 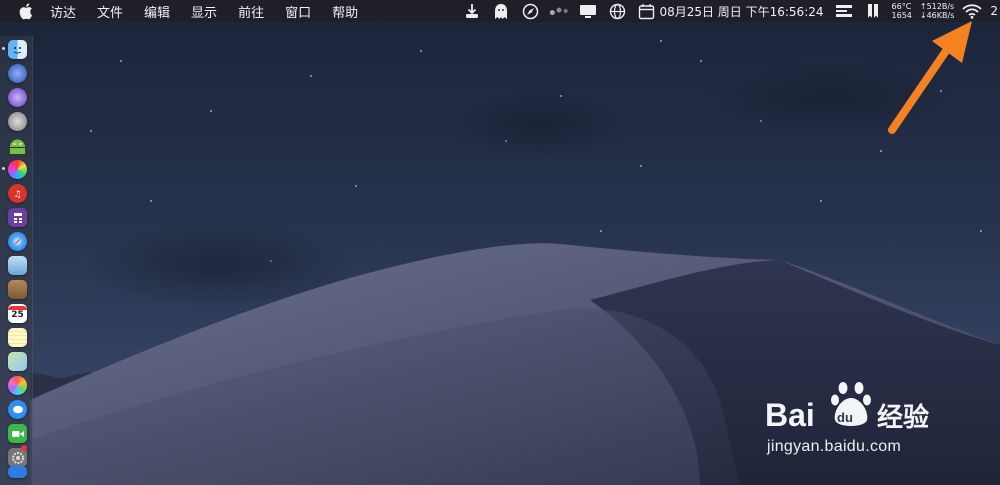 I want to click on dock-finder-icon, so click(x=17, y=49).